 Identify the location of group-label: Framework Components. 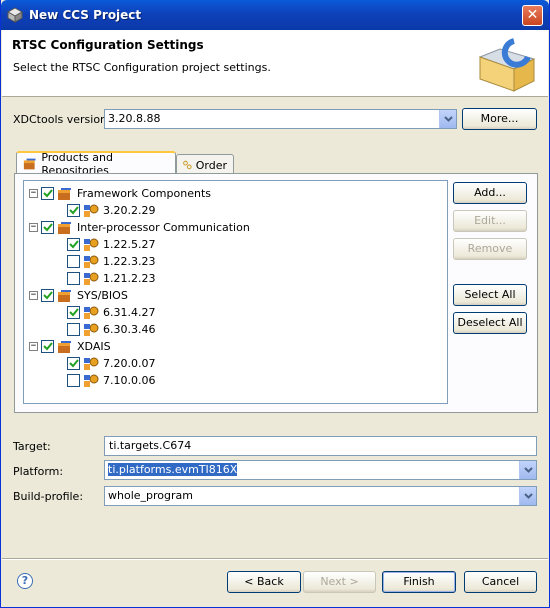
(144, 193).